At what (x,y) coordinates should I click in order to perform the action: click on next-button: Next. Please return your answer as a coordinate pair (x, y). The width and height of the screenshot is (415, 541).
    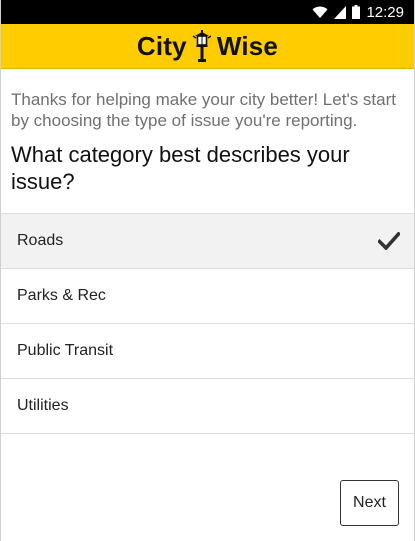
    Looking at the image, I should click on (369, 503).